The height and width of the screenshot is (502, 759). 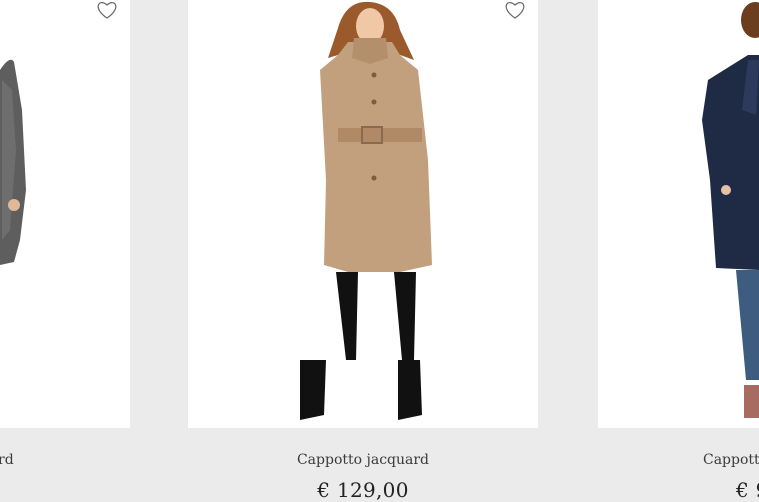 I want to click on product-name: Cappotto, so click(x=731, y=460).